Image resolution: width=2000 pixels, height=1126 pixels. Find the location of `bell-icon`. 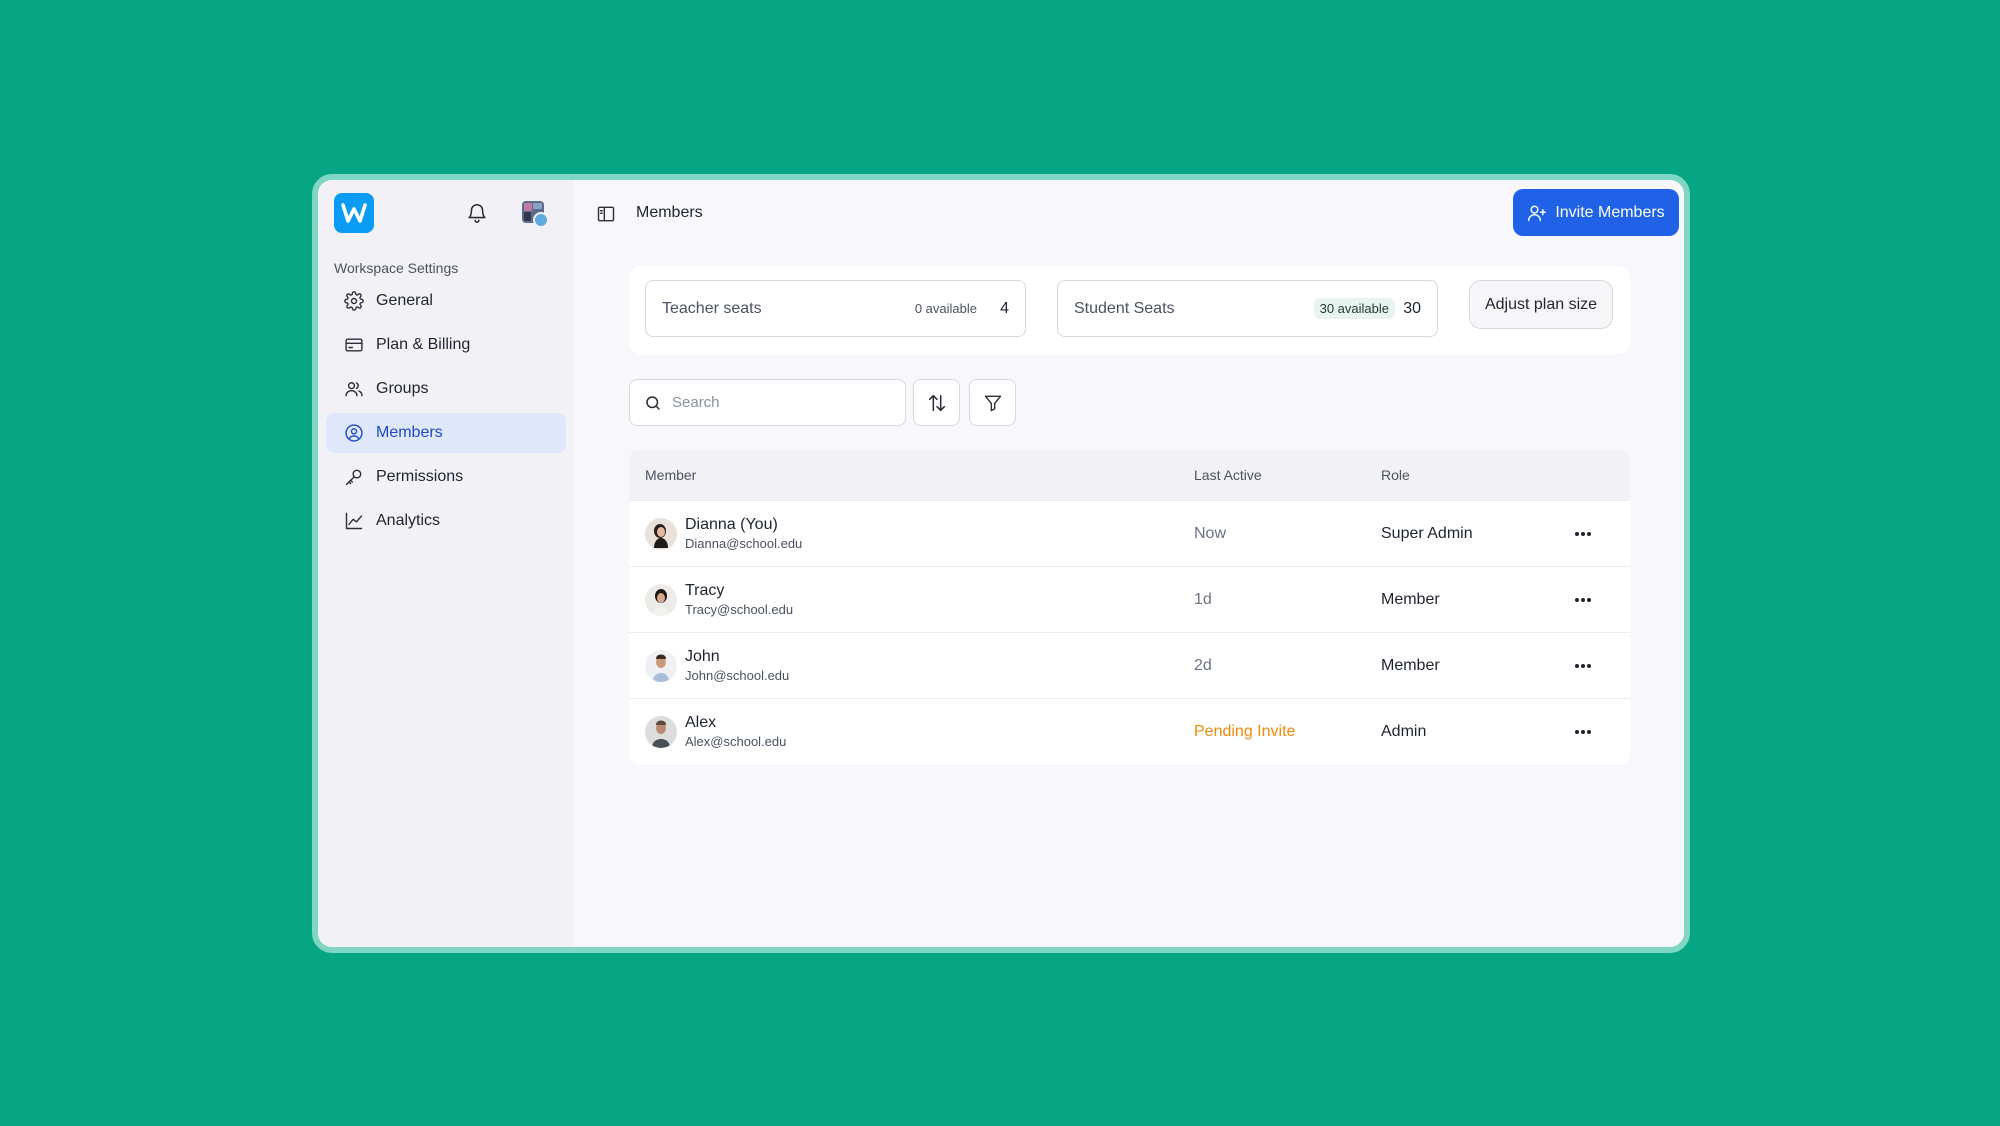

bell-icon is located at coordinates (477, 213).